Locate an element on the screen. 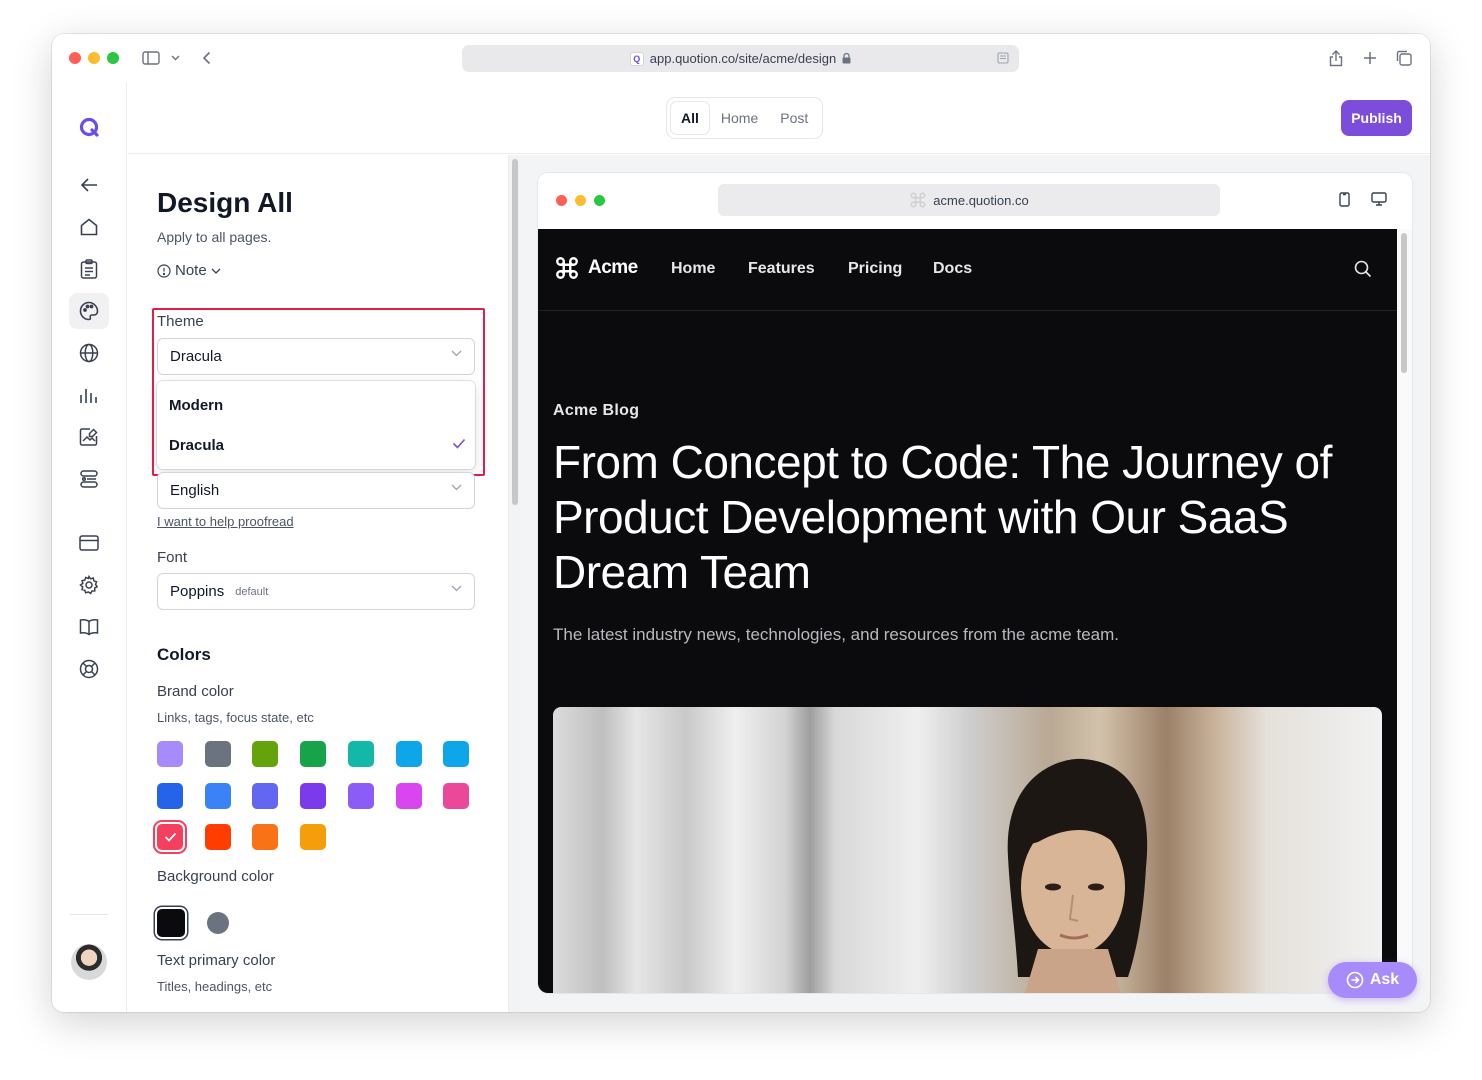 This screenshot has height=1080, width=1482. close-window-button is located at coordinates (75, 58).